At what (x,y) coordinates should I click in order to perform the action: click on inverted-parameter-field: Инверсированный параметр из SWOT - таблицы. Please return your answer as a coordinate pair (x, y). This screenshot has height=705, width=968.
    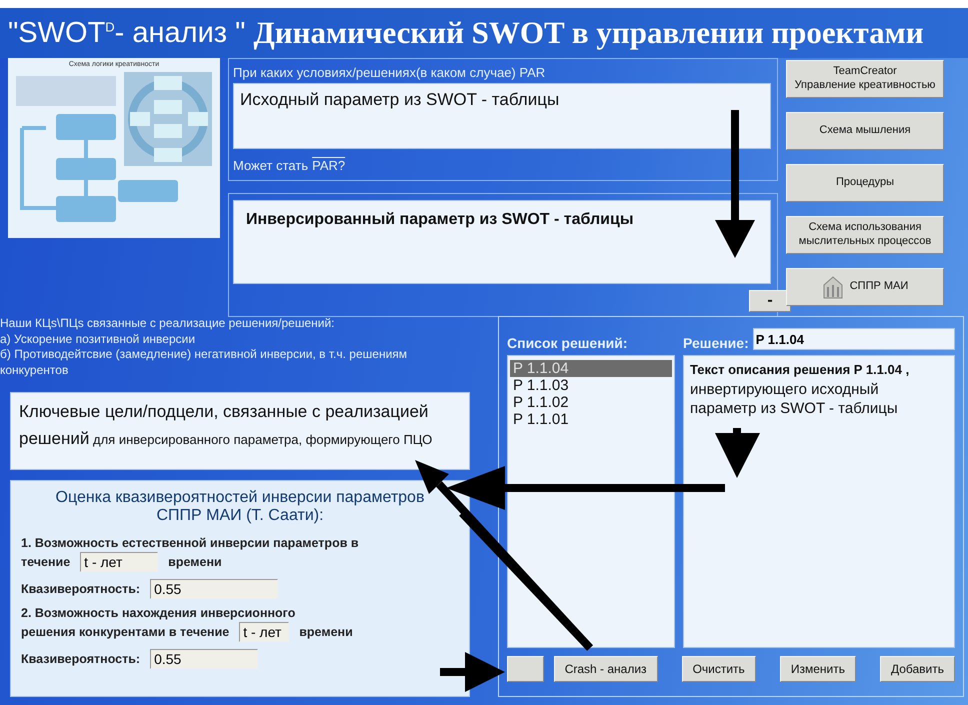
    Looking at the image, I should click on (502, 242).